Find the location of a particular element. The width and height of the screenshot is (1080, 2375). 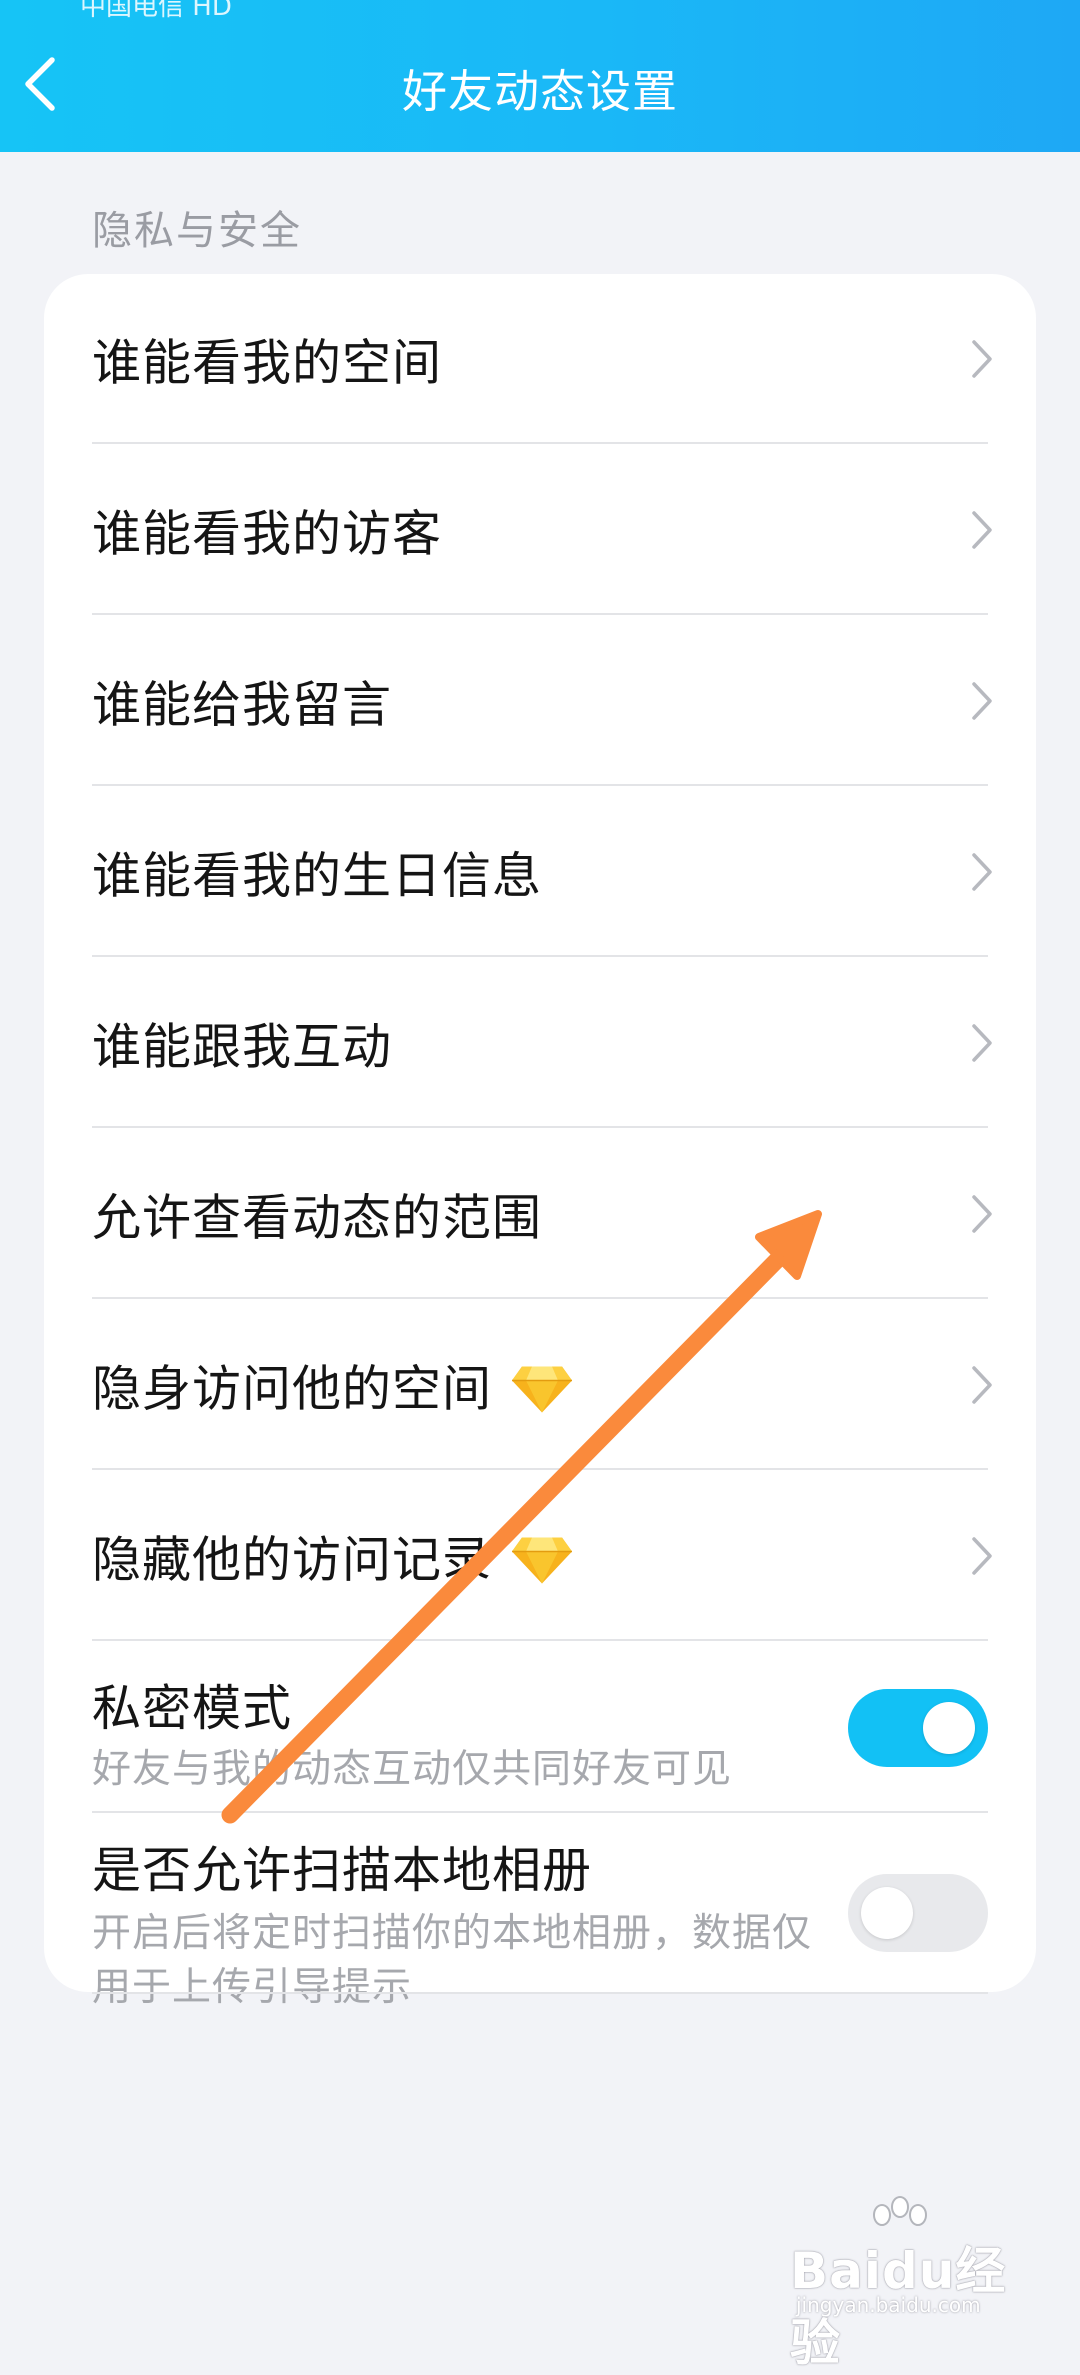

setting-scan-local-album: 是否允许扫描本地相册 开启后将定时扫描你的本地相册，数据仅 用于上传引导提示 is located at coordinates (540, 1911).